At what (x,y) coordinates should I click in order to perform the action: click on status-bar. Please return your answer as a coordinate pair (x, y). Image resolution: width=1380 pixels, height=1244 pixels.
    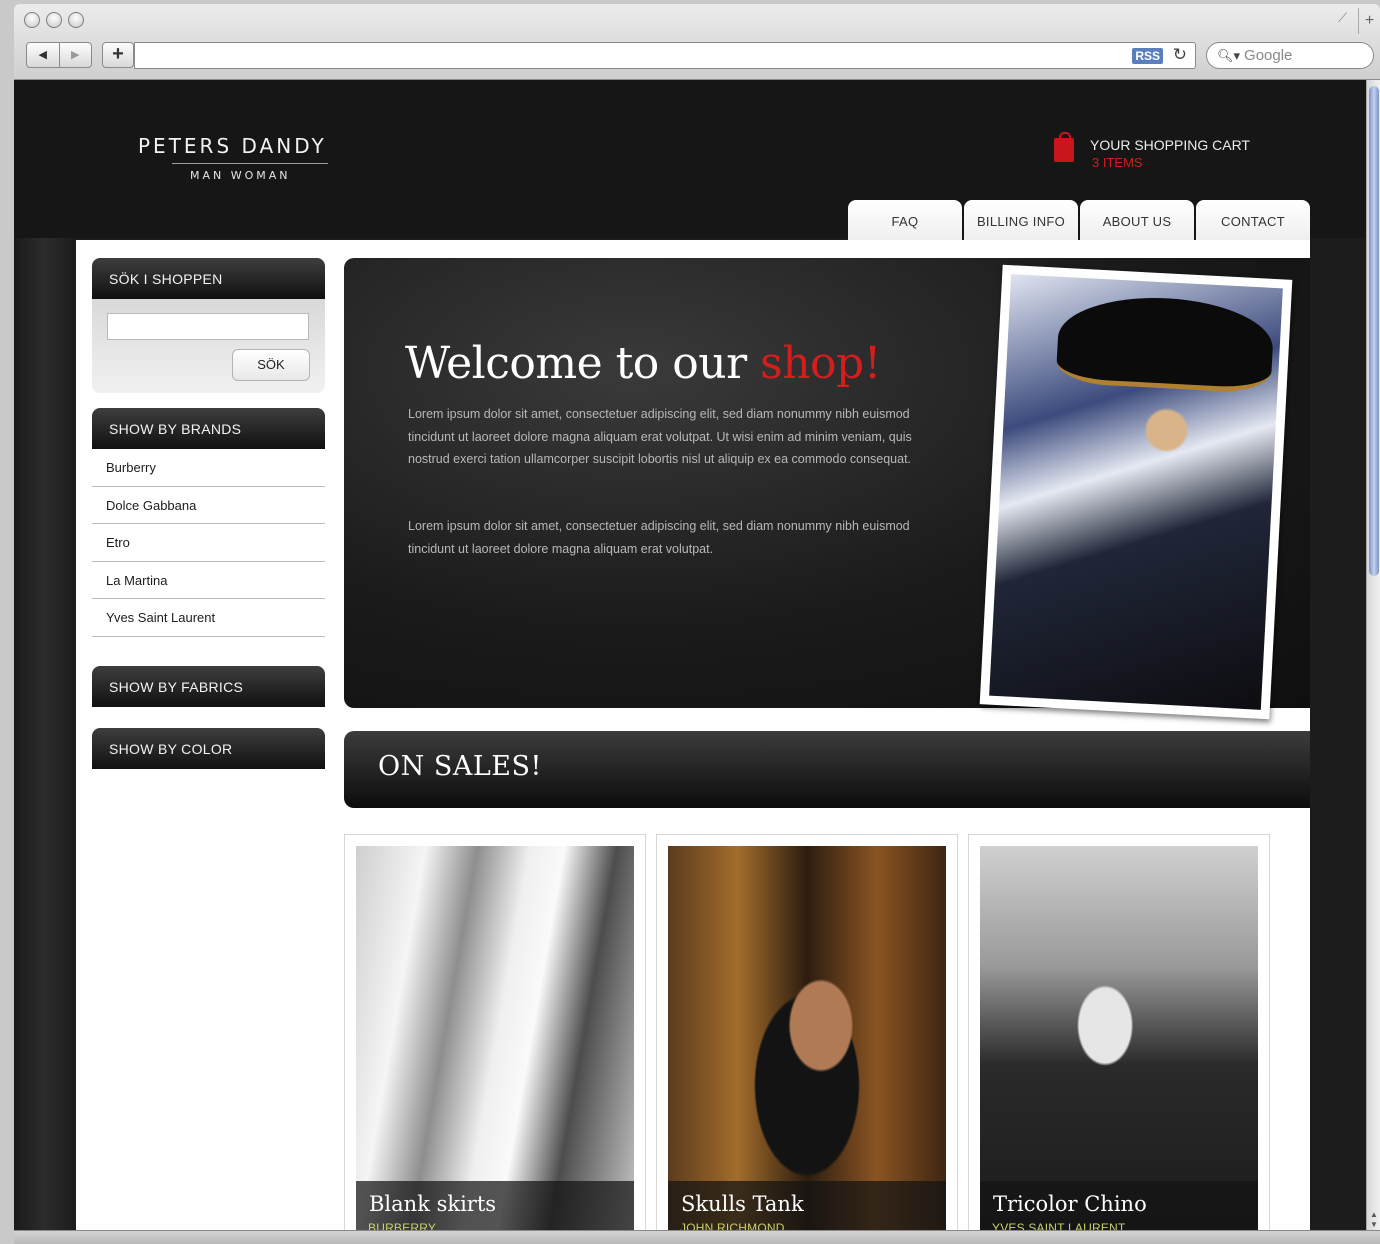
    Looking at the image, I should click on (697, 1237).